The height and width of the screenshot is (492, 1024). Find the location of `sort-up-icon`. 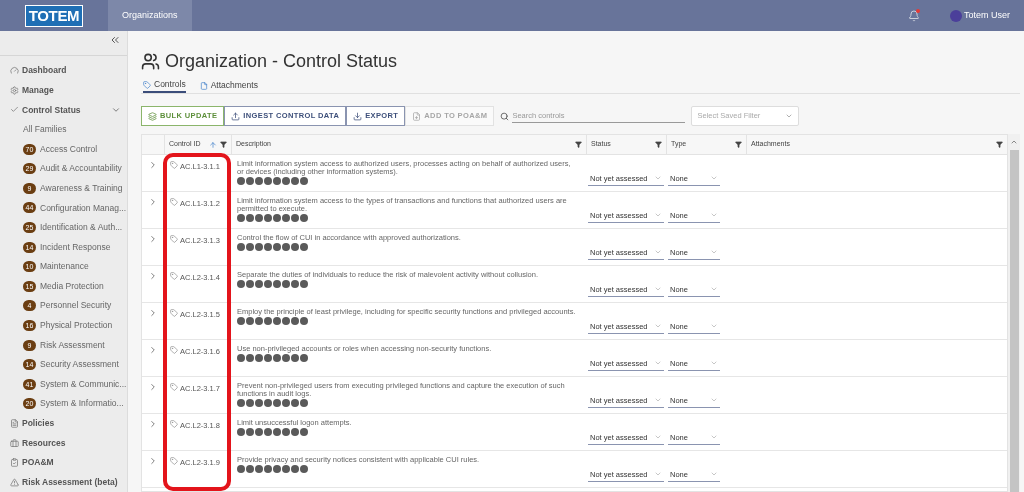

sort-up-icon is located at coordinates (213, 144).